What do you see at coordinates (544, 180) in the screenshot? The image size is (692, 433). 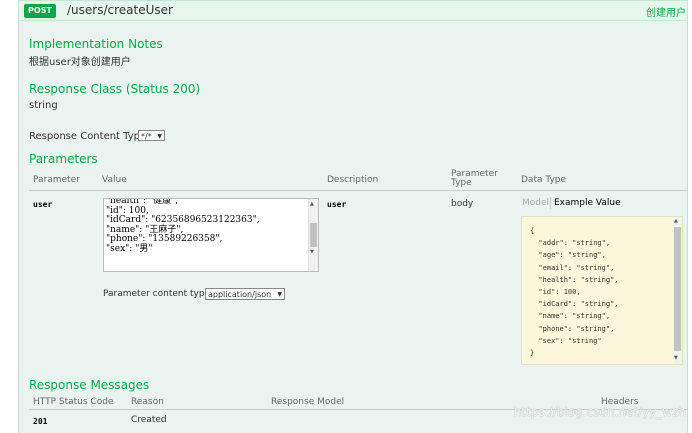 I see `col-data-type: Data Type` at bounding box center [544, 180].